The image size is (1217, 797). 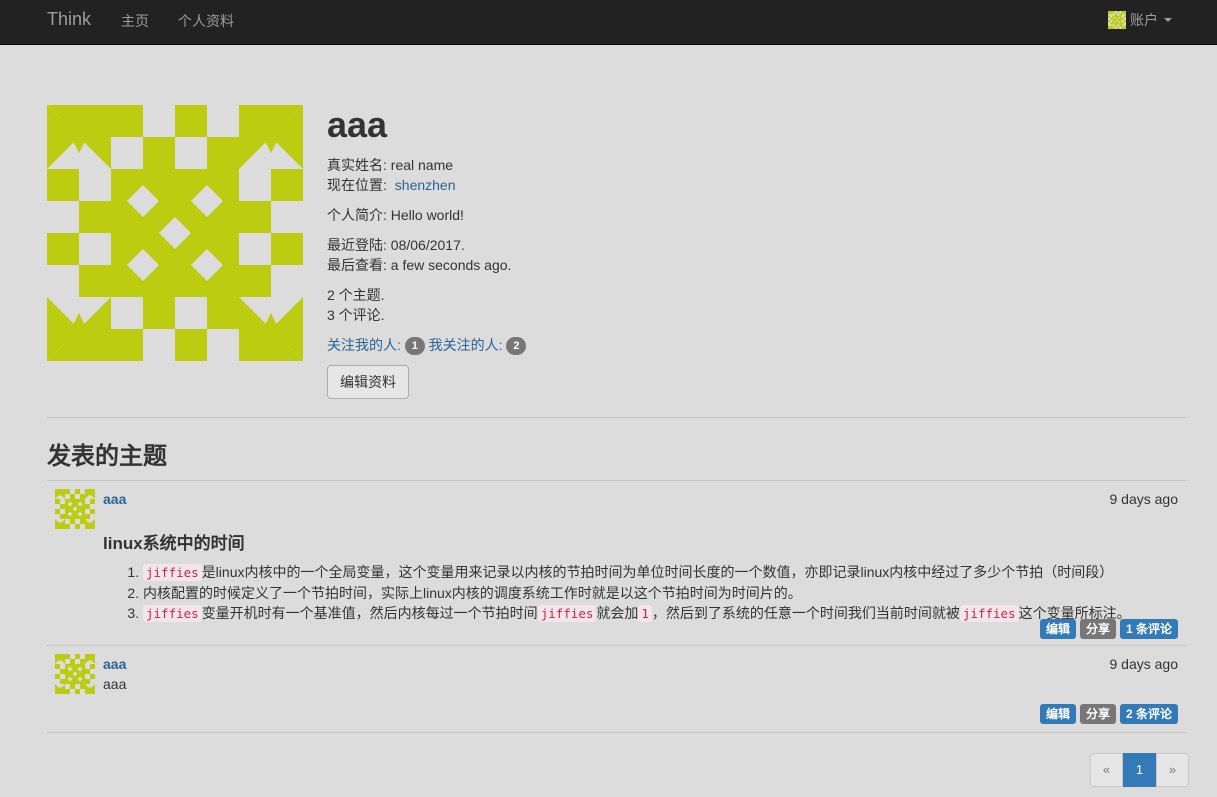 I want to click on section-title: 发表的主题, so click(x=107, y=456).